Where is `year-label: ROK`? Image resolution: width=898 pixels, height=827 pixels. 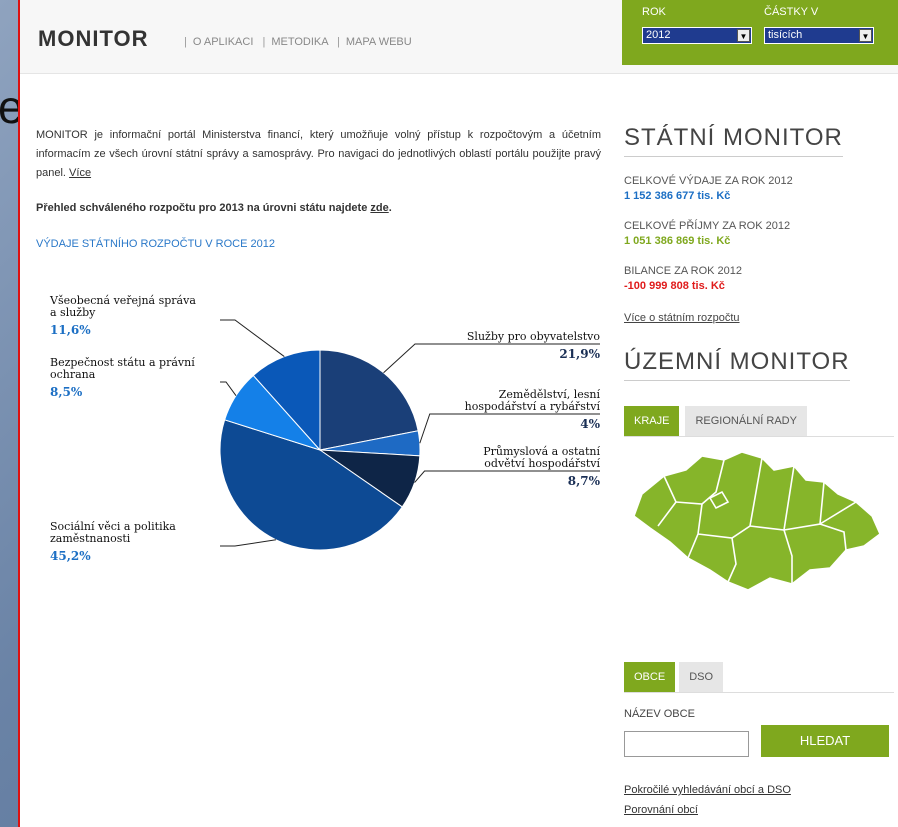 year-label: ROK is located at coordinates (654, 12).